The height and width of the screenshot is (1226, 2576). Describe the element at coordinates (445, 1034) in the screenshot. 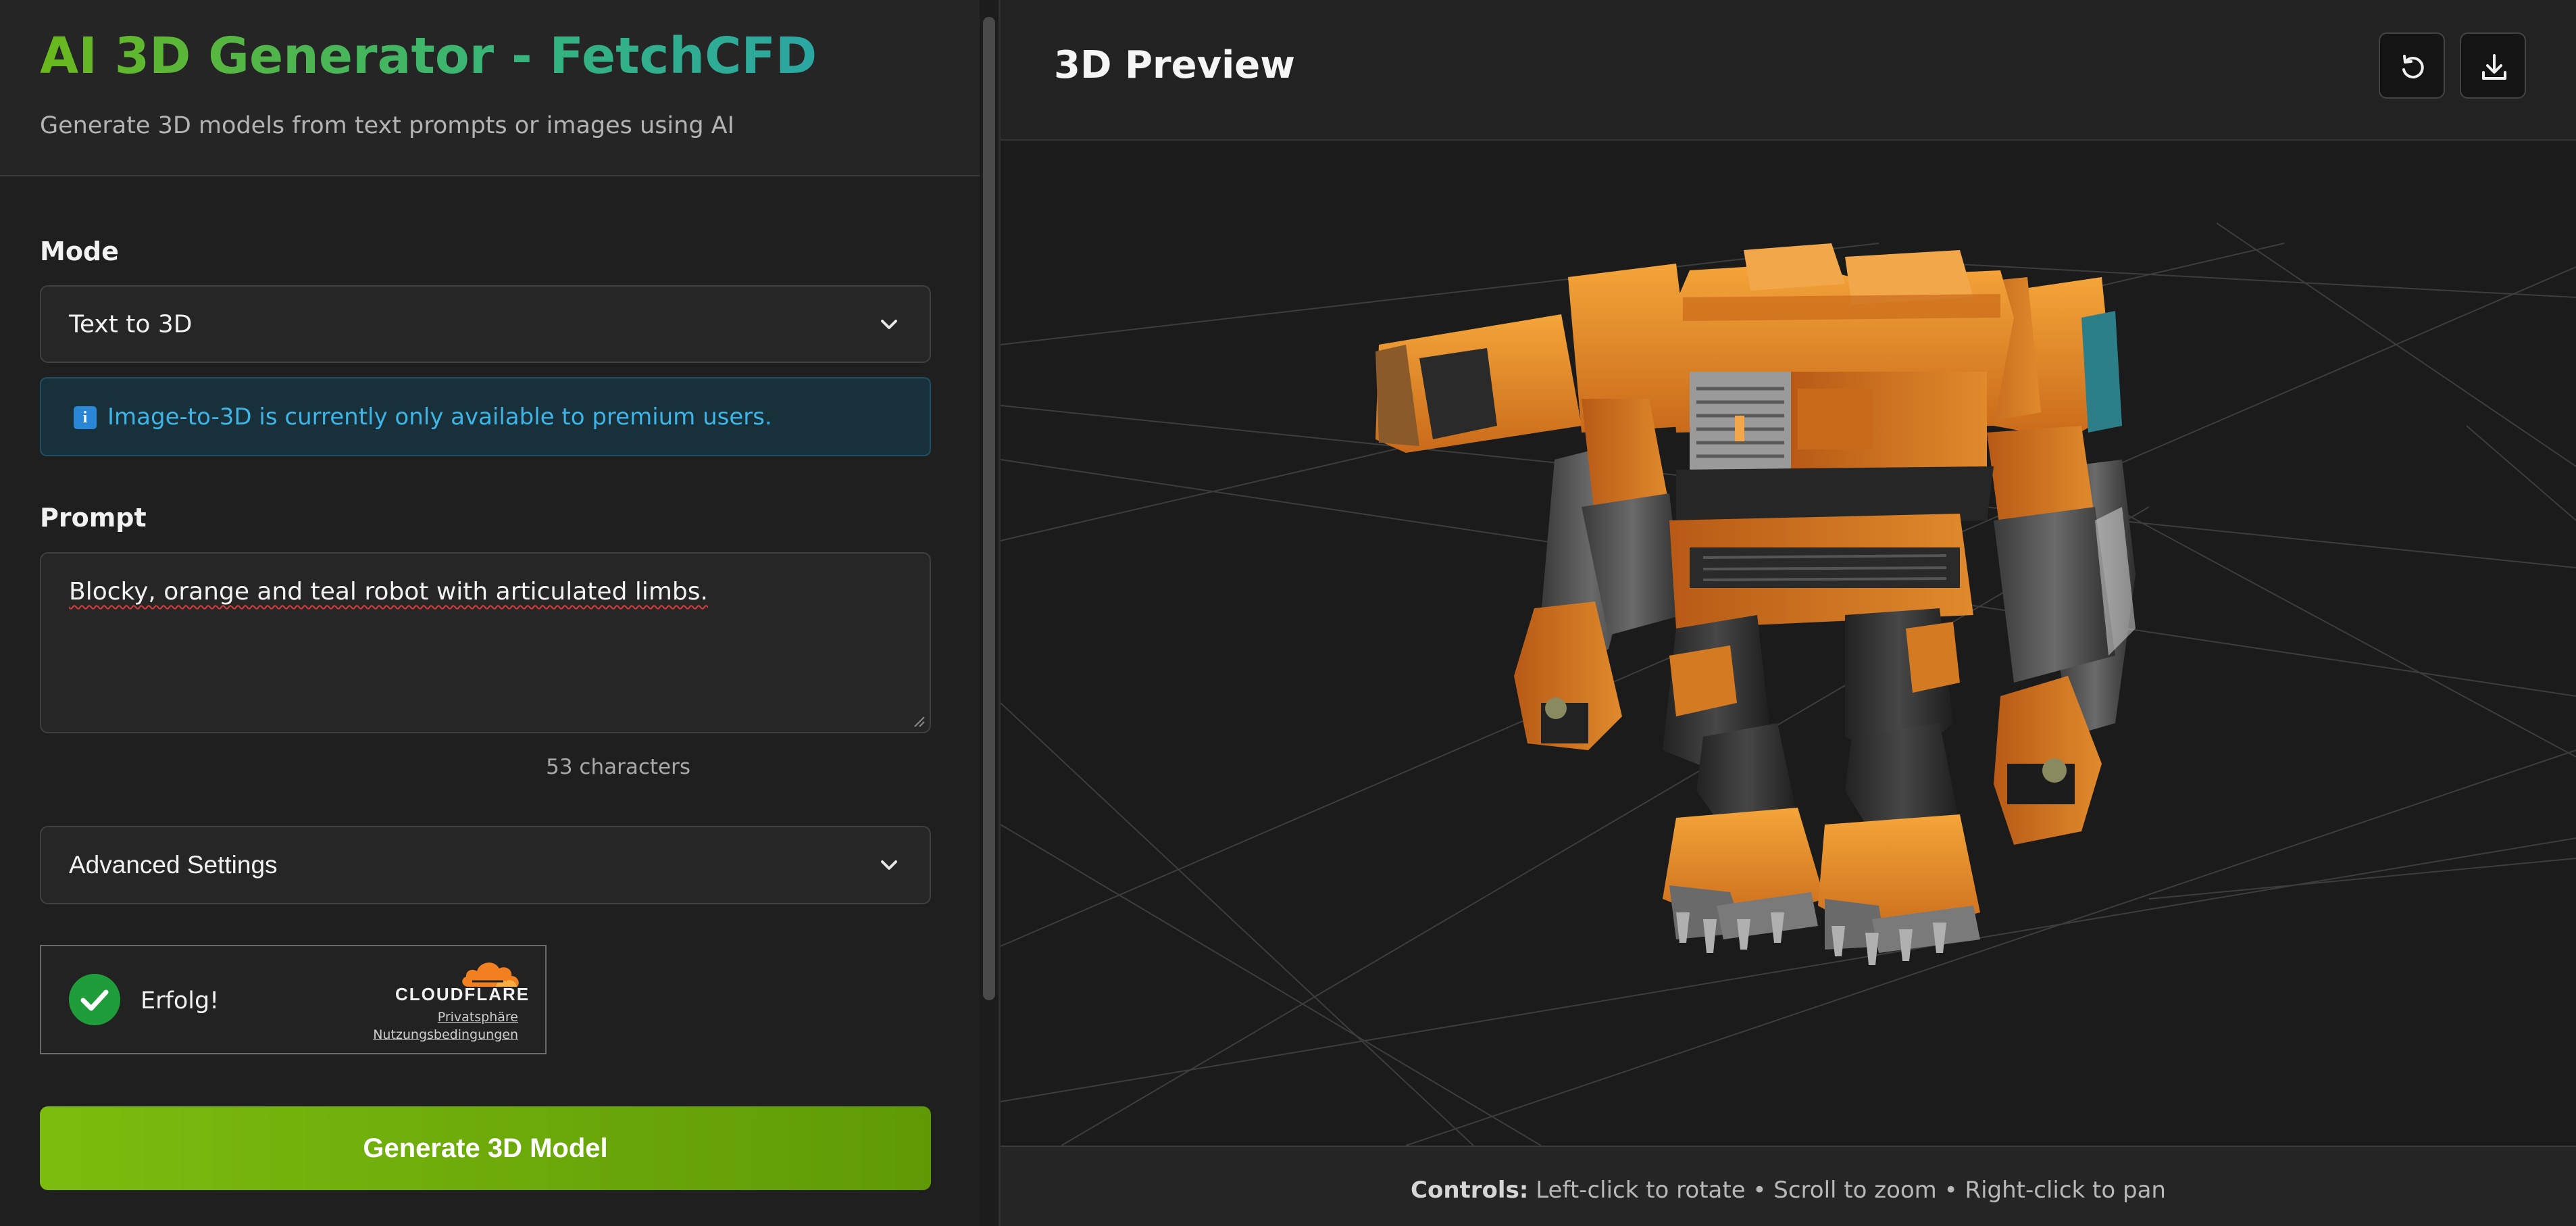

I see `terms-link: Nutzungsbedingungen` at that location.